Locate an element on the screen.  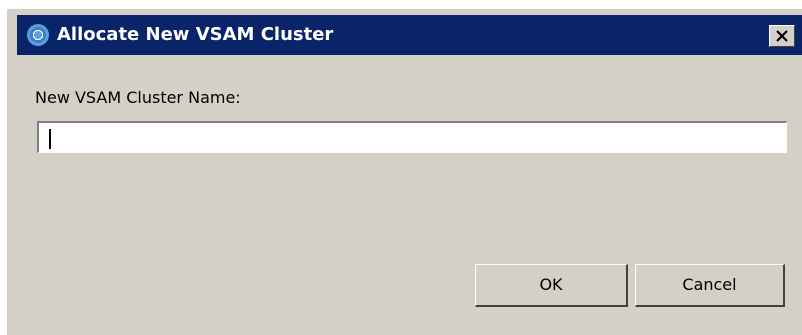
text-caret is located at coordinates (50, 139).